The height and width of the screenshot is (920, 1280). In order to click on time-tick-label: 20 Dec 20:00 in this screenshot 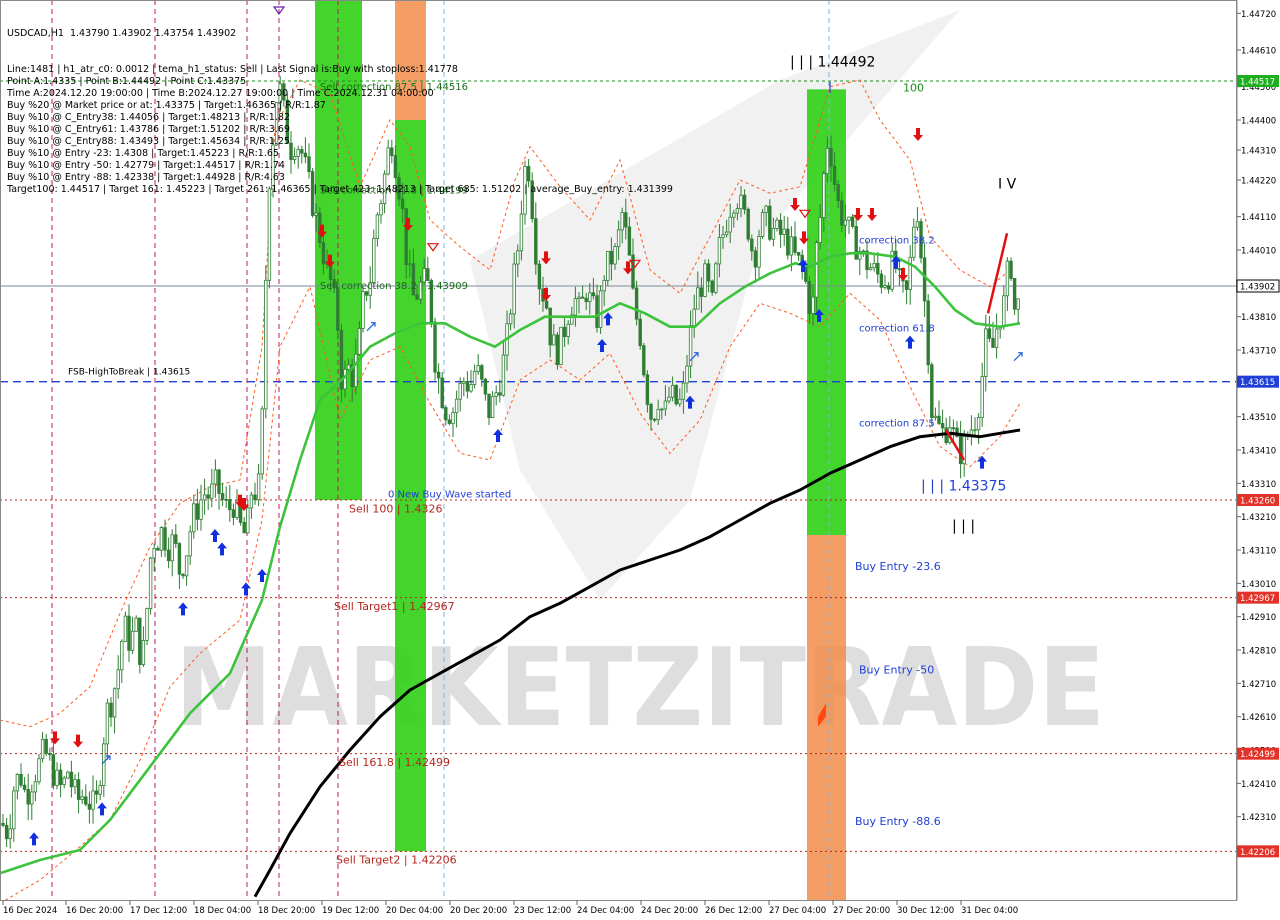, I will do `click(478, 911)`.